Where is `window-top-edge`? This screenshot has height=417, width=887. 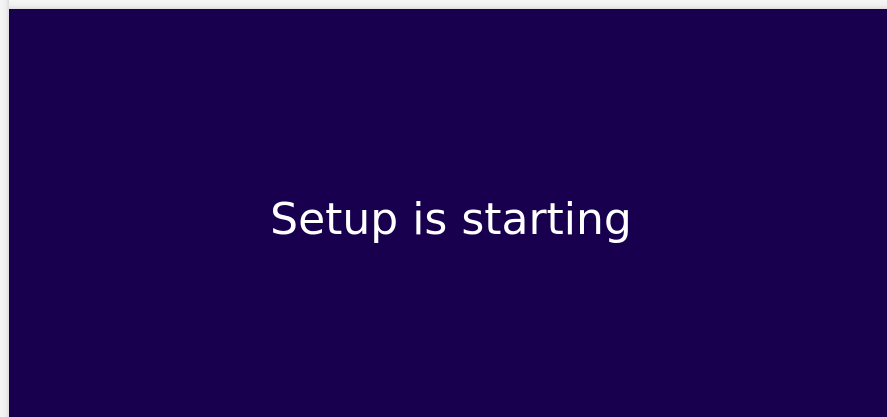 window-top-edge is located at coordinates (443, 4).